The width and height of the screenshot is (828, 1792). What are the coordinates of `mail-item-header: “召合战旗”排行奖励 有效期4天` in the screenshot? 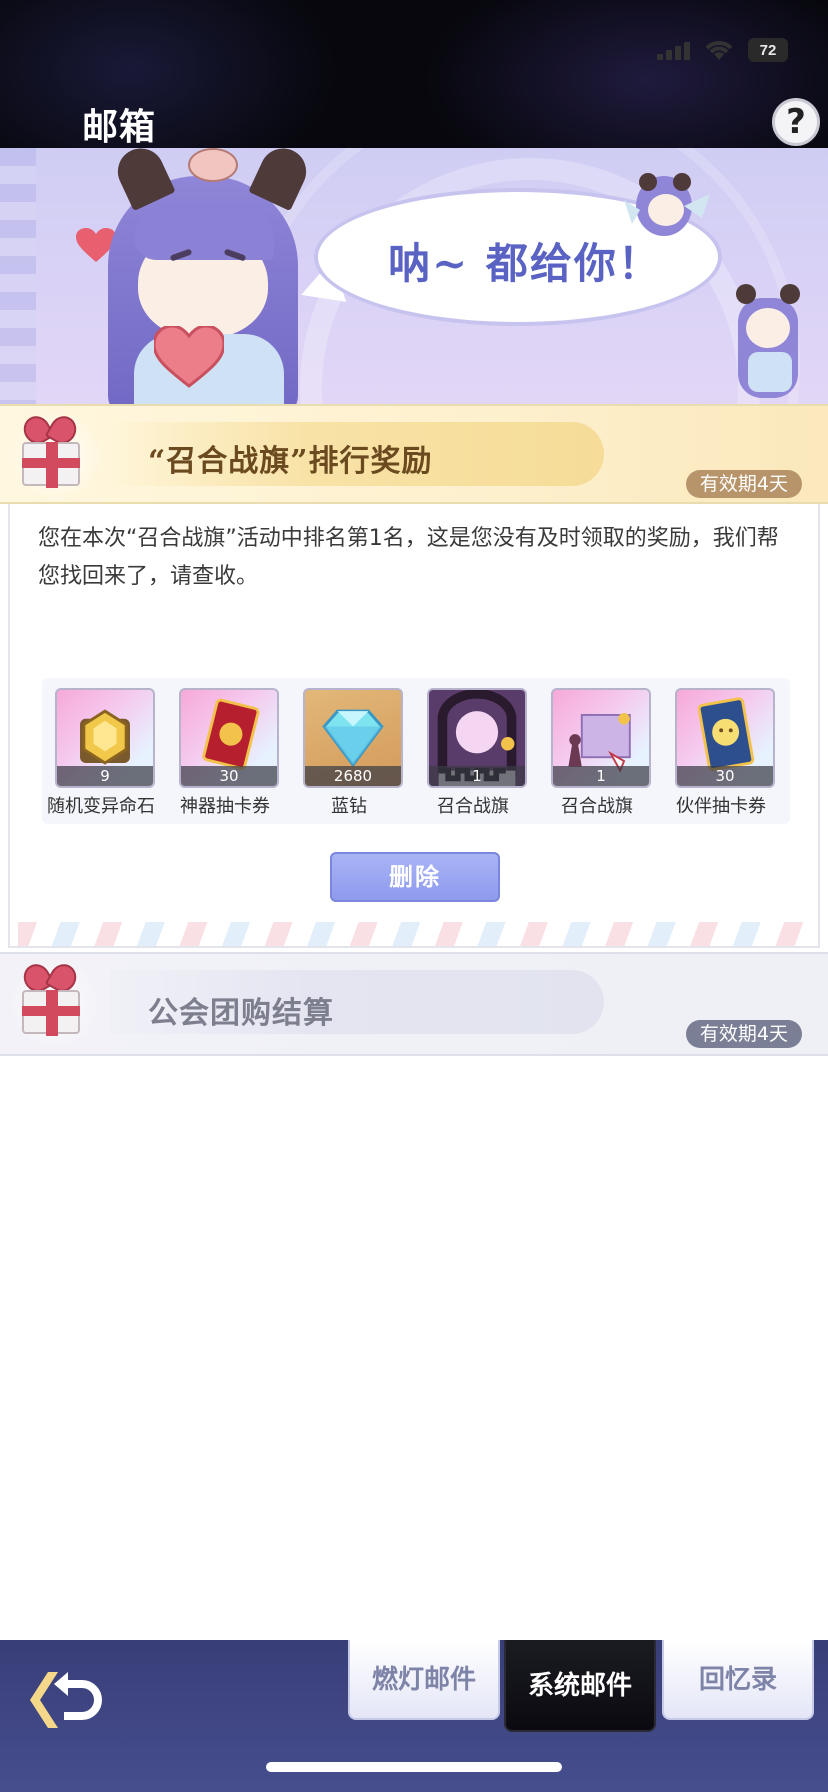 It's located at (414, 454).